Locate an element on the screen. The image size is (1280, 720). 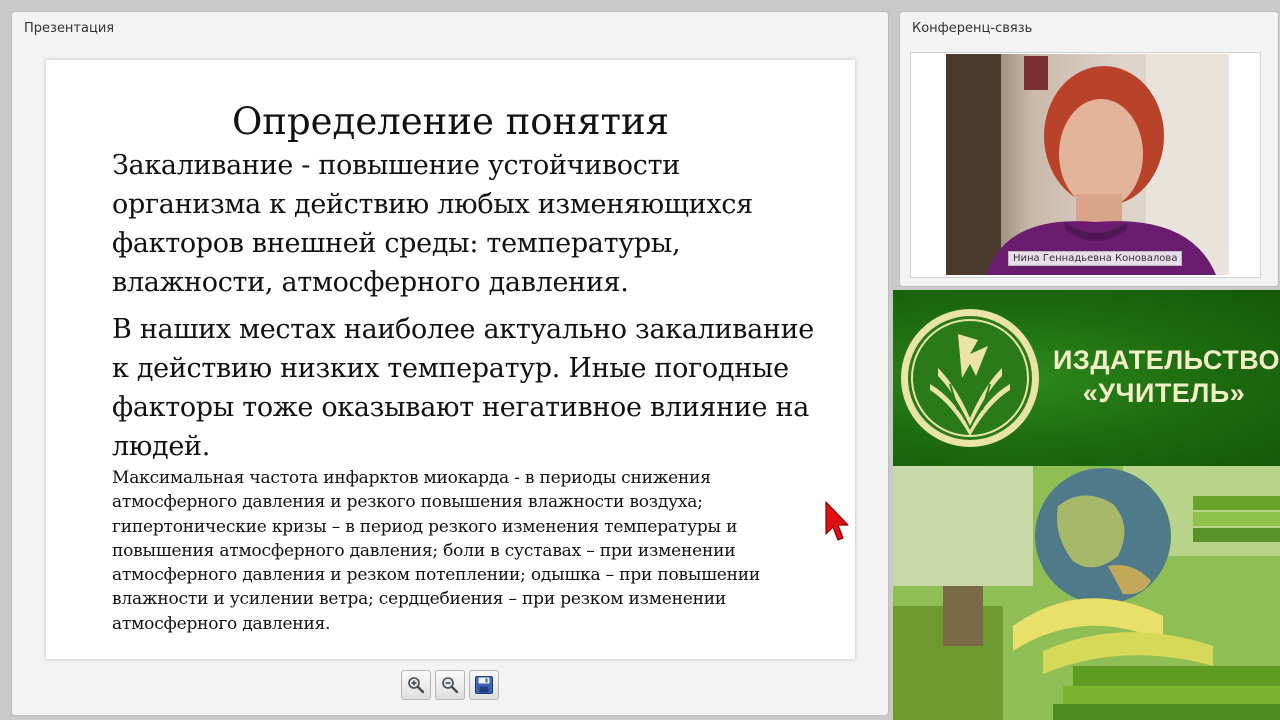
video-frame: Нина Геннадьевна Коновалова is located at coordinates (1085, 165).